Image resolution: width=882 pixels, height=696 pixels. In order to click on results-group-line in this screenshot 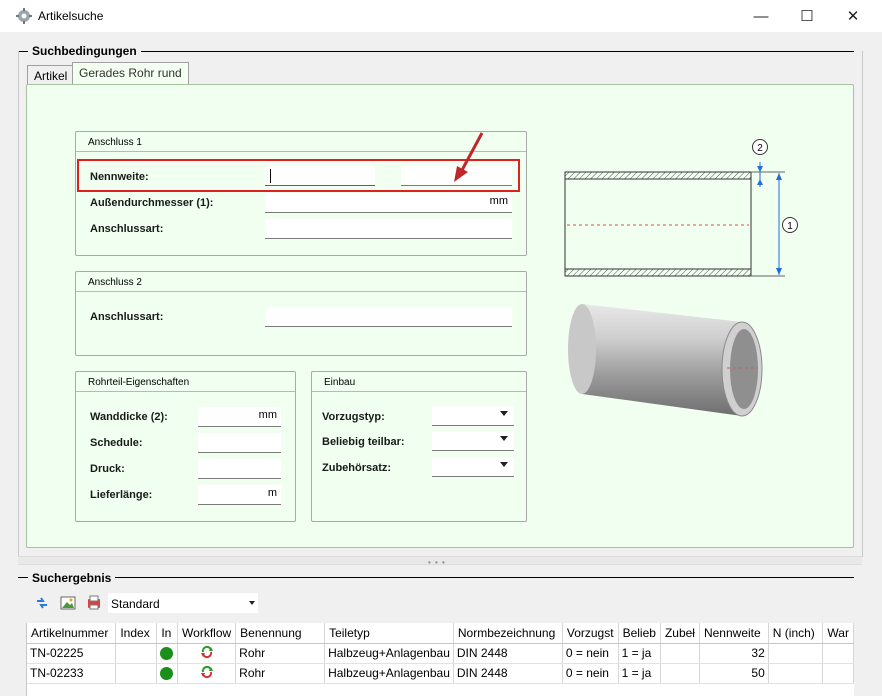, I will do `click(436, 577)`.